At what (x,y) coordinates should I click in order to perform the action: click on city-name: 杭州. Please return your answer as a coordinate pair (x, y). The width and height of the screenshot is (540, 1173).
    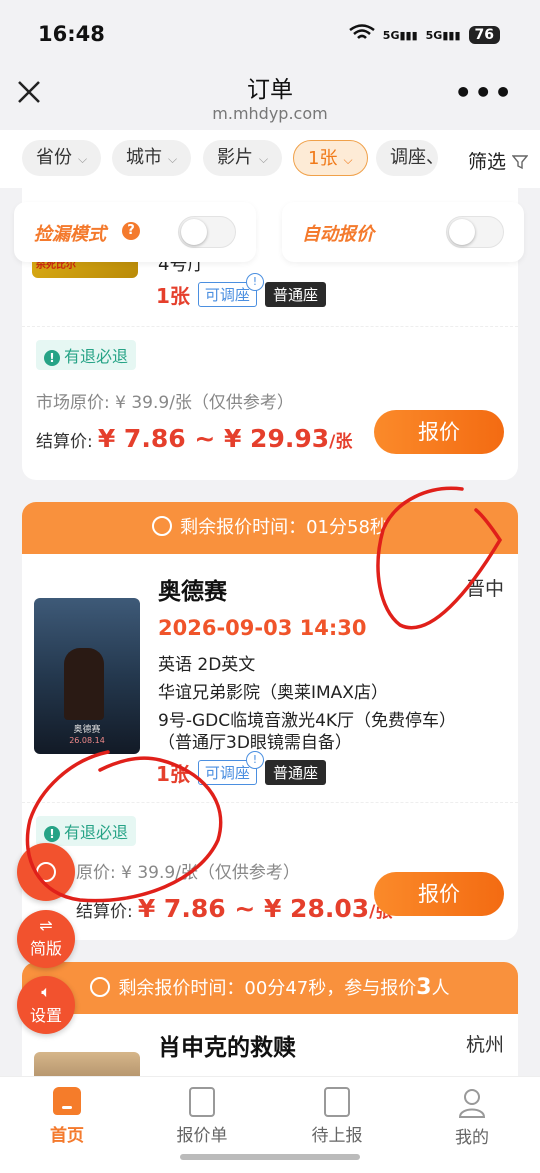
    Looking at the image, I should click on (484, 1045).